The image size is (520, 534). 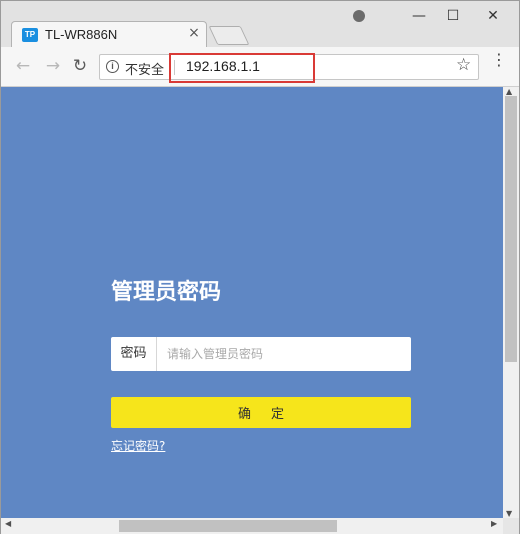 I want to click on tab-router-login: TP TL-WR886N ×, so click(x=109, y=34).